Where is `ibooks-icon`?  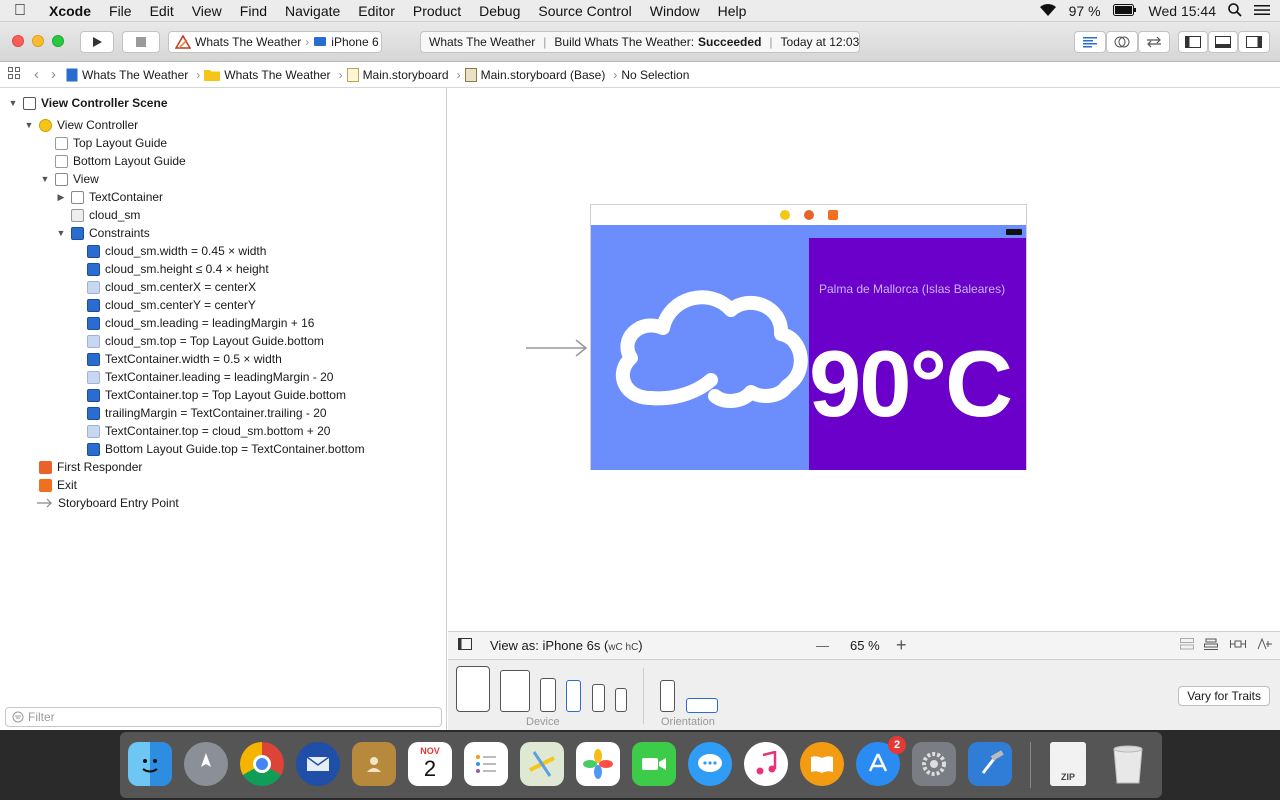
ibooks-icon is located at coordinates (822, 764).